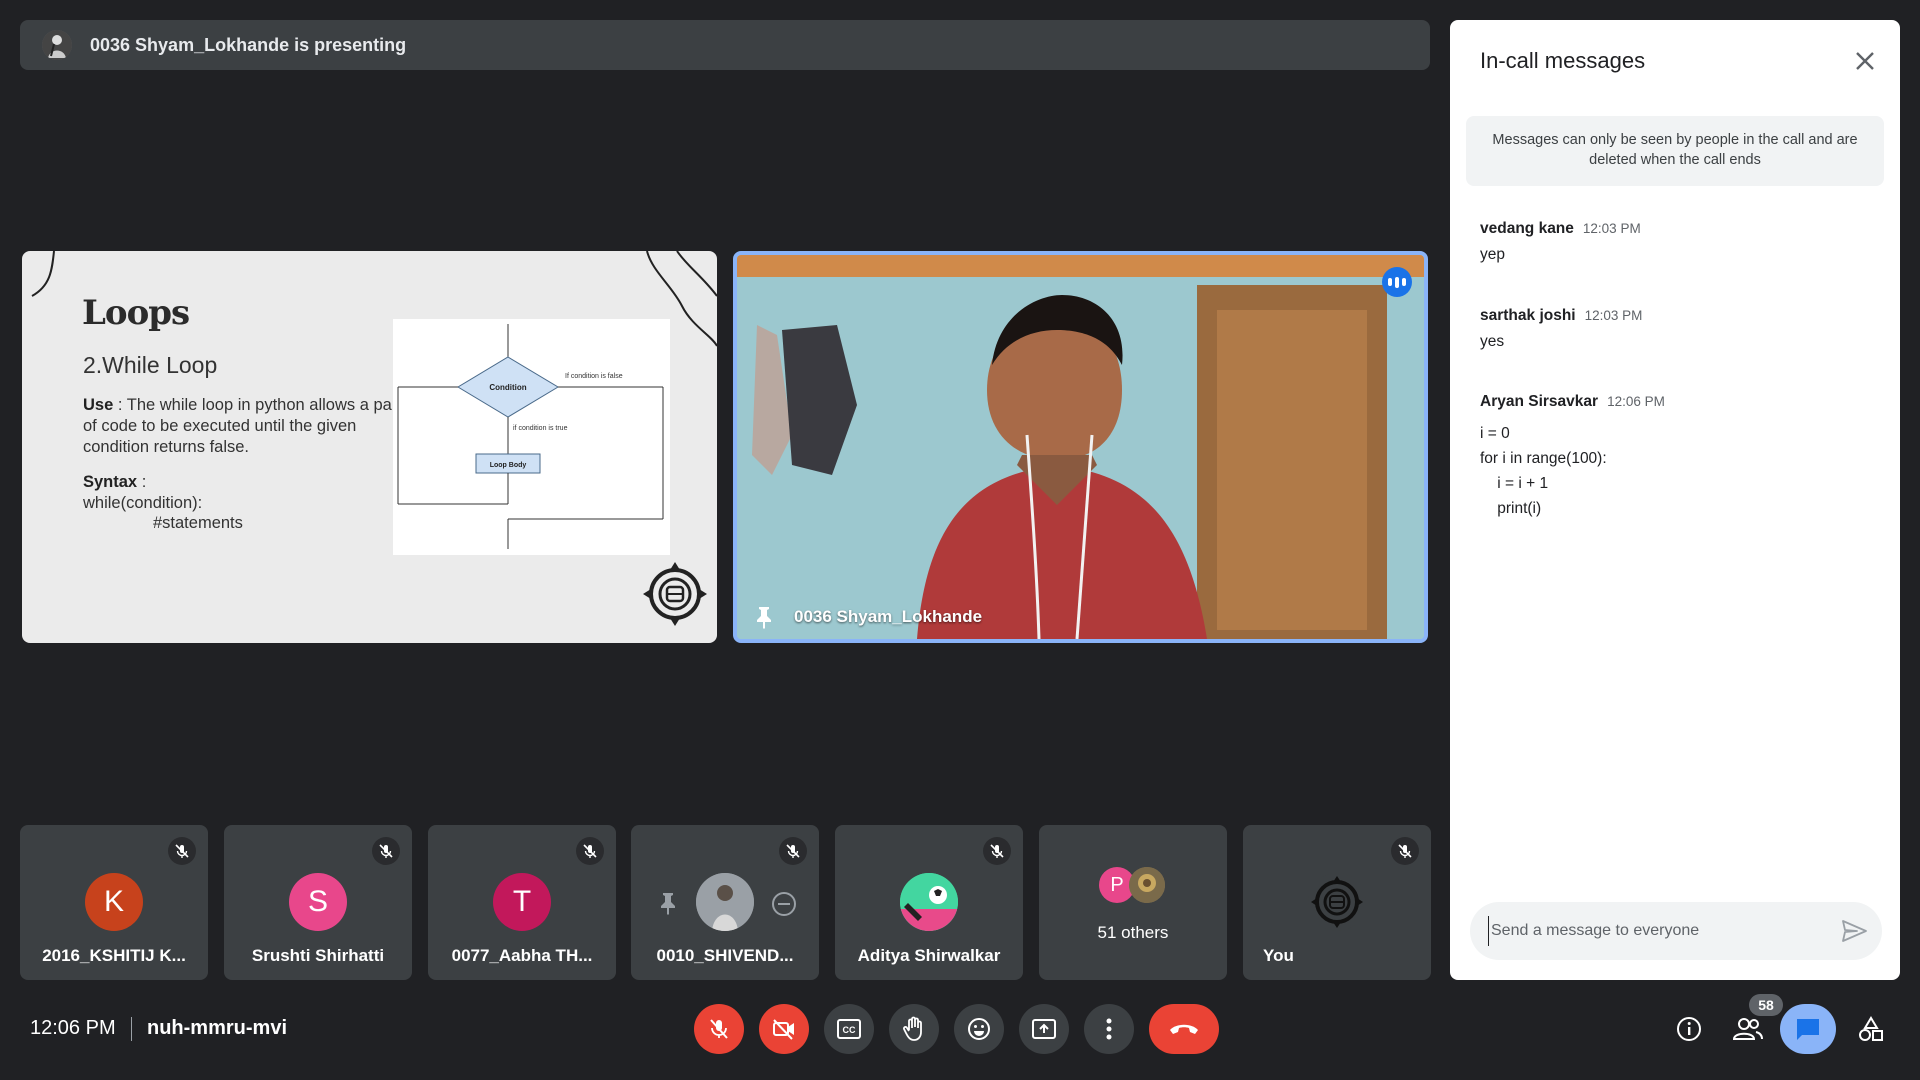 The width and height of the screenshot is (1920, 1080). What do you see at coordinates (1539, 401) in the screenshot?
I see `message-sender: Aryan Sirsavkar` at bounding box center [1539, 401].